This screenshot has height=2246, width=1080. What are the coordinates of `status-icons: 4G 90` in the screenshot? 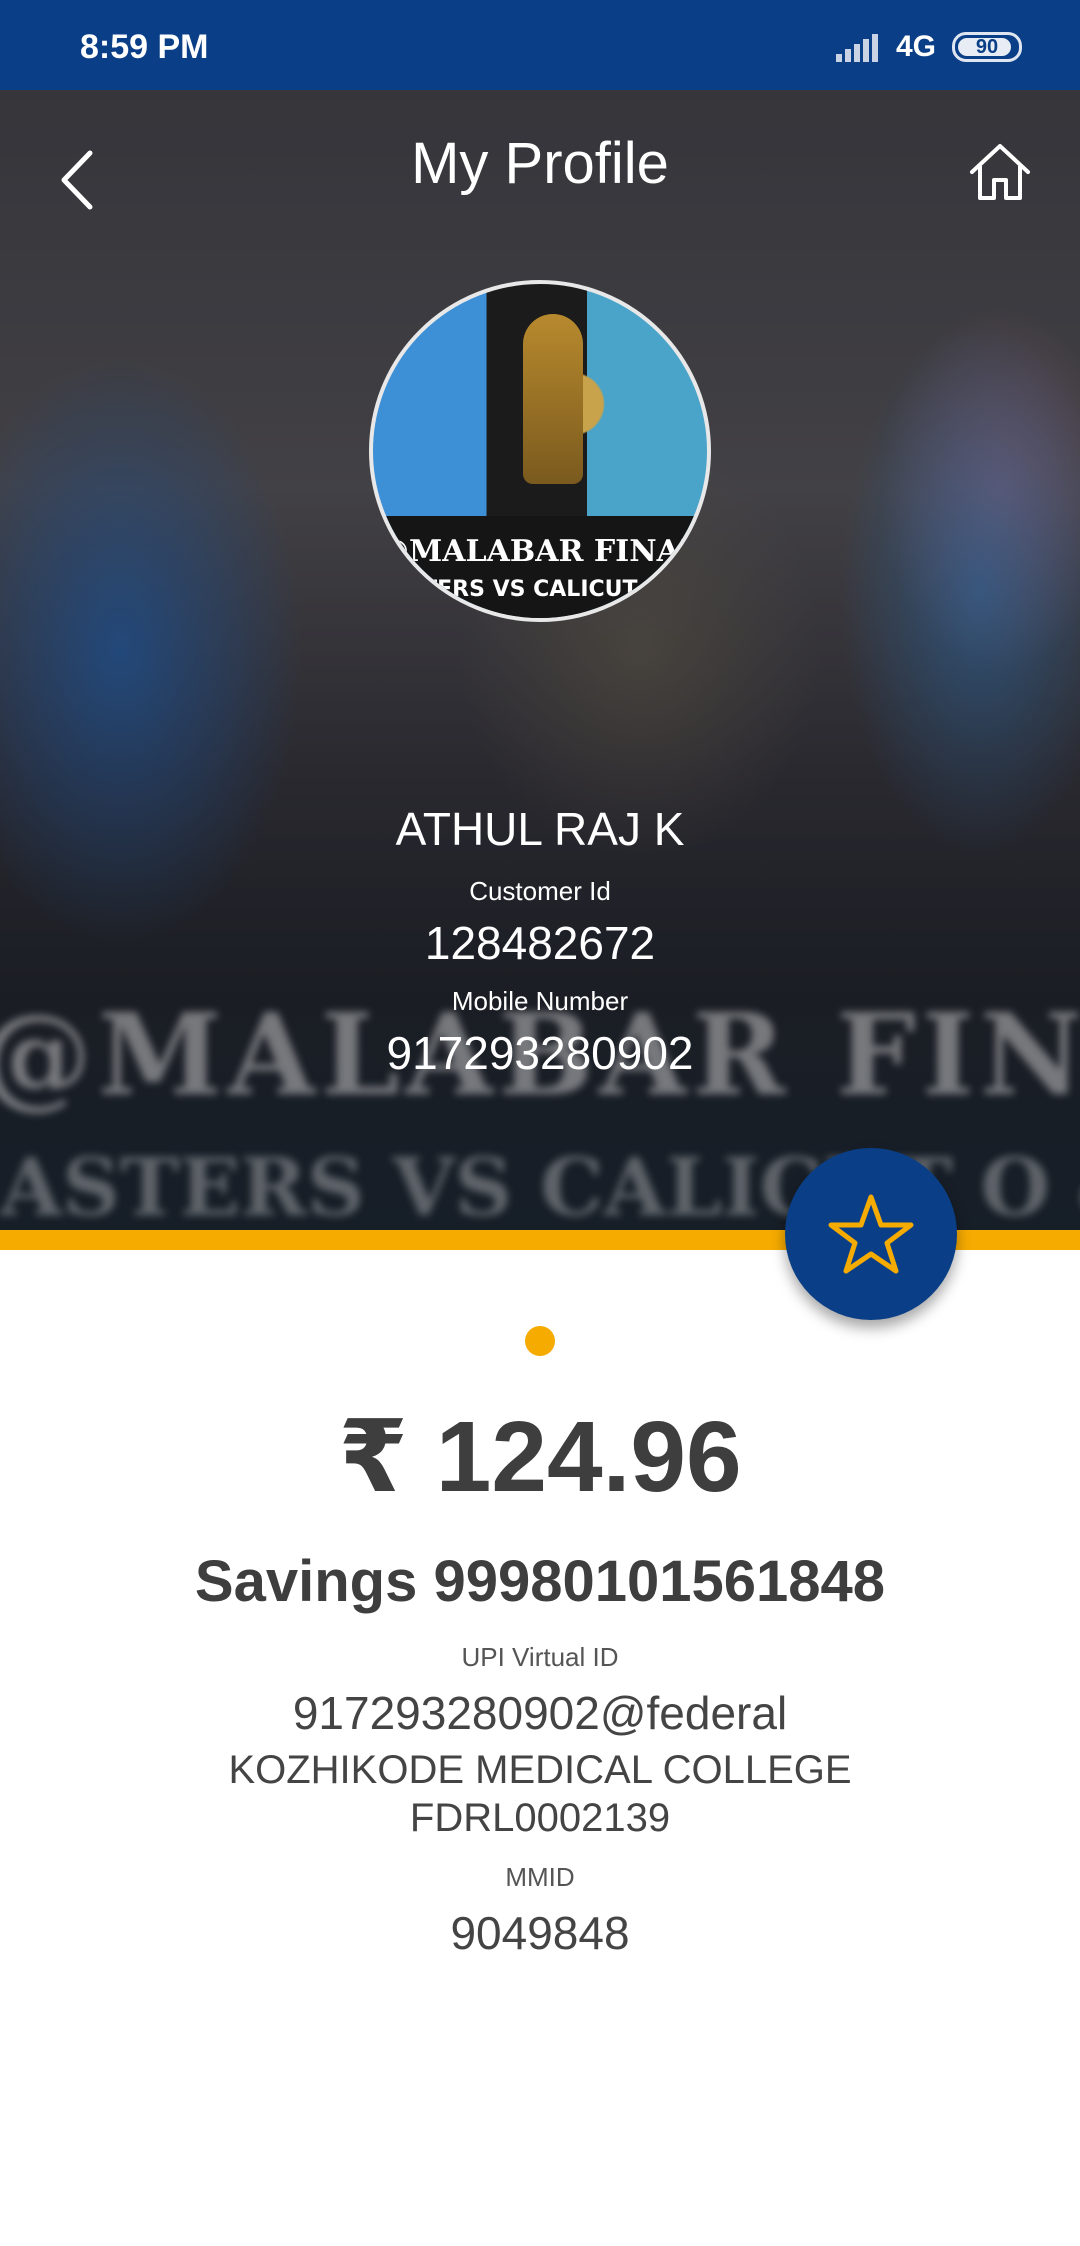 It's located at (928, 47).